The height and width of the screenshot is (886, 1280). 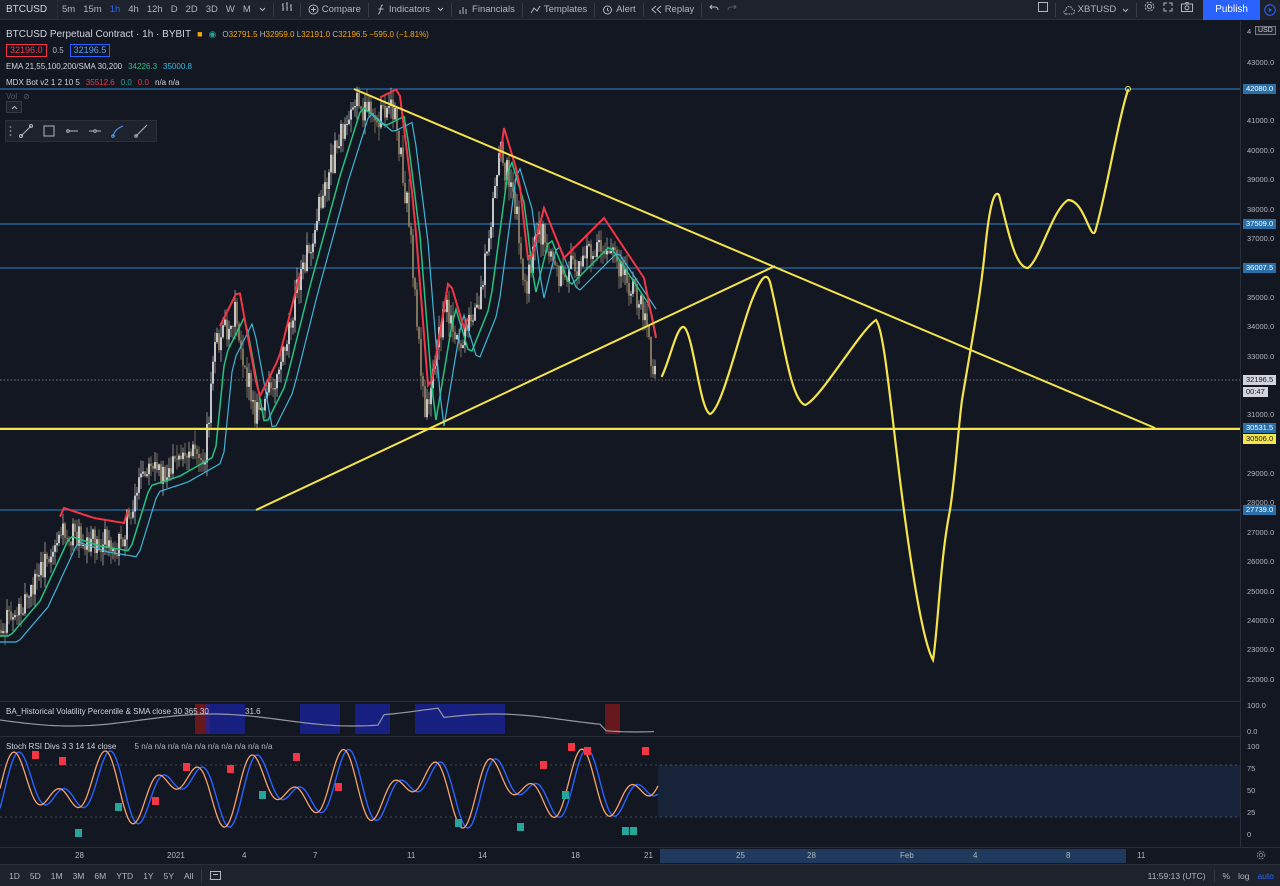 I want to click on eye-crossed-icon: ⊘, so click(x=26, y=96).